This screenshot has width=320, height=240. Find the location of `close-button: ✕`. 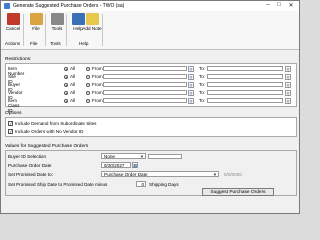

close-button: ✕ is located at coordinates (291, 5).